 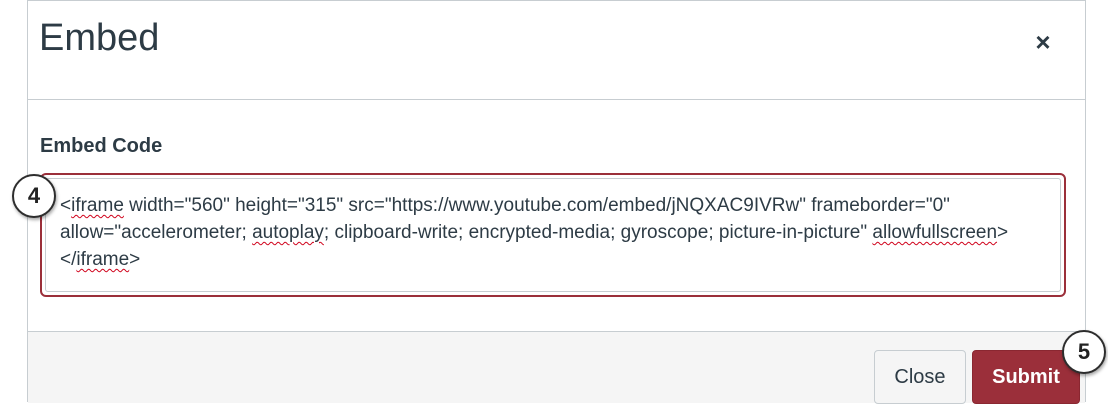 I want to click on step-5-callout: 5, so click(x=1084, y=352).